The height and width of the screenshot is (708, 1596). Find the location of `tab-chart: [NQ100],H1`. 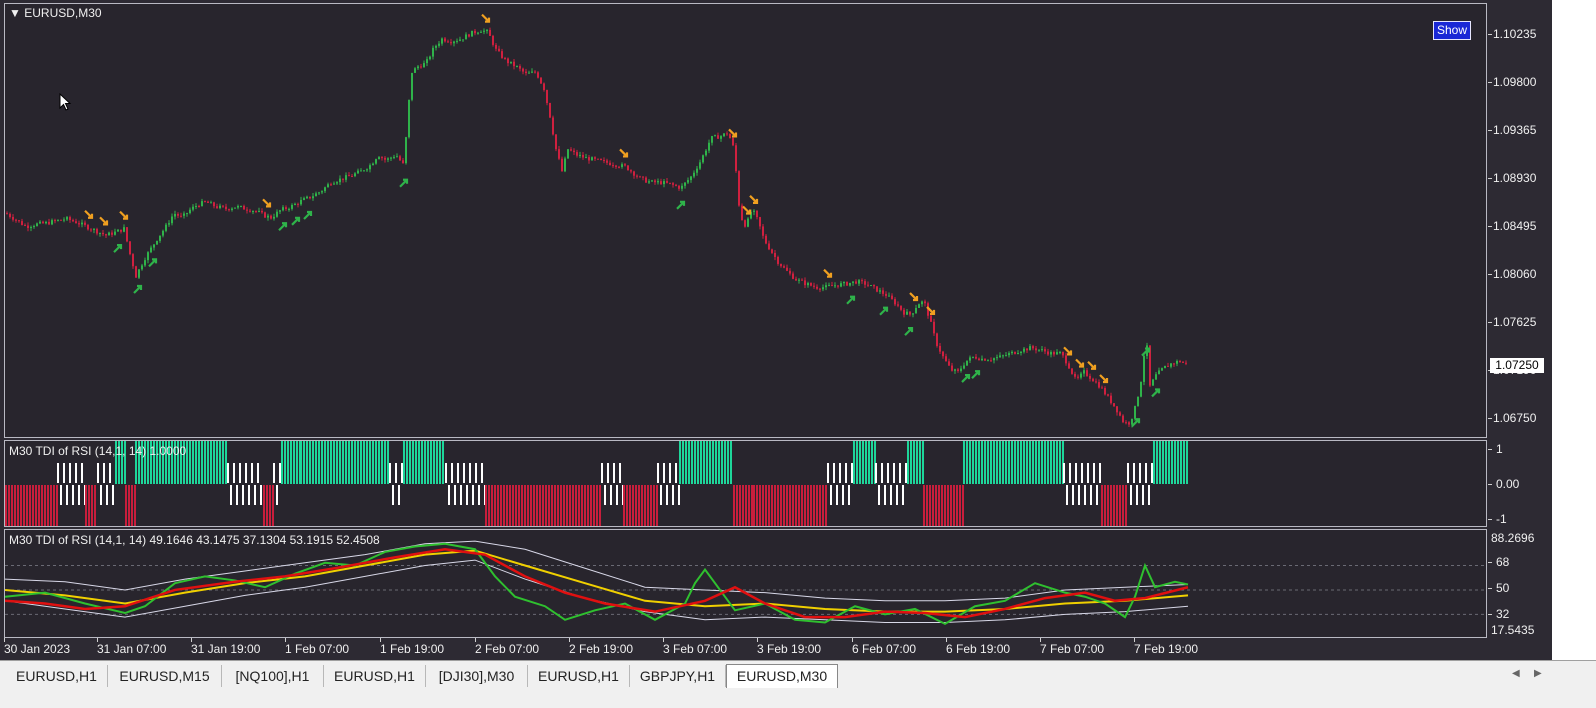

tab-chart: [NQ100],H1 is located at coordinates (273, 676).